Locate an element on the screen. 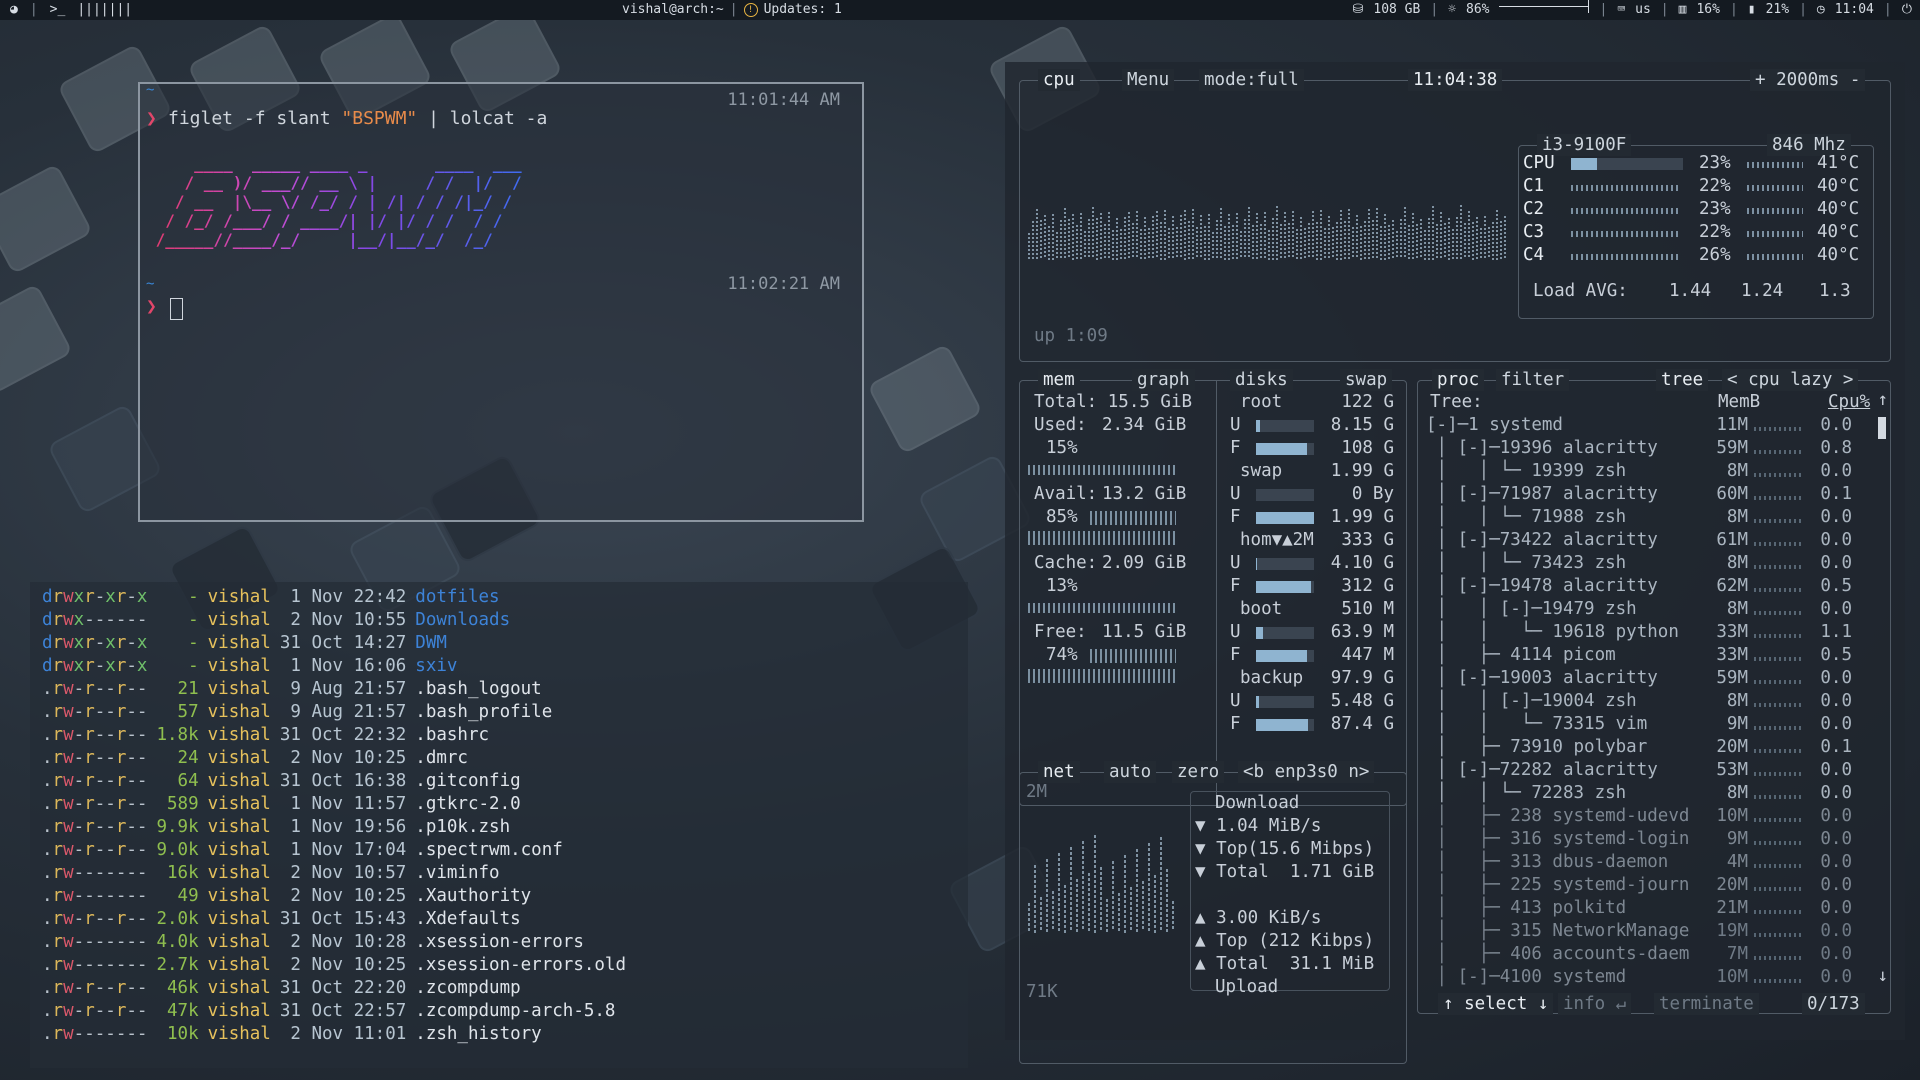 The width and height of the screenshot is (1920, 1080). file-name: .p10k.zsh is located at coordinates (525, 827).